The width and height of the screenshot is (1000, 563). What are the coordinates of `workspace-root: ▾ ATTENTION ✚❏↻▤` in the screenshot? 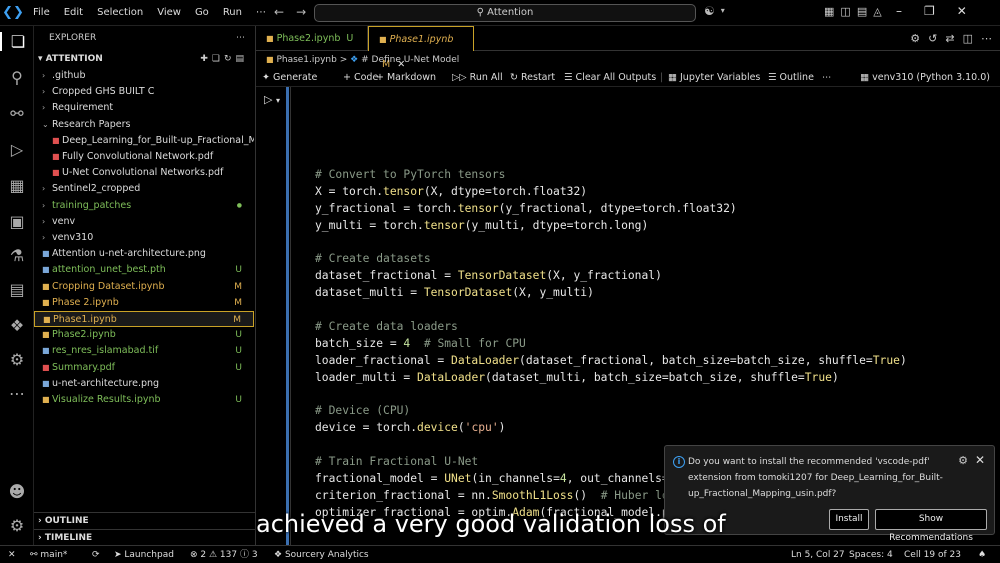 It's located at (145, 59).